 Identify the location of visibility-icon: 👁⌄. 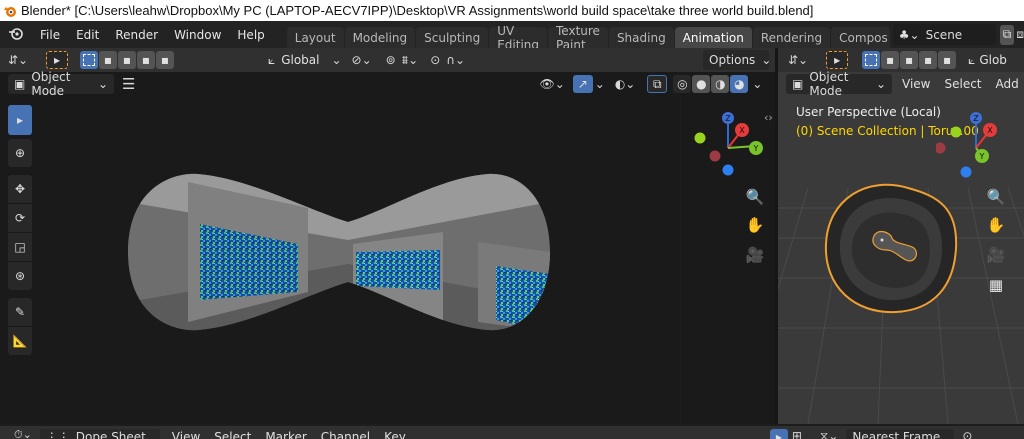
(551, 84).